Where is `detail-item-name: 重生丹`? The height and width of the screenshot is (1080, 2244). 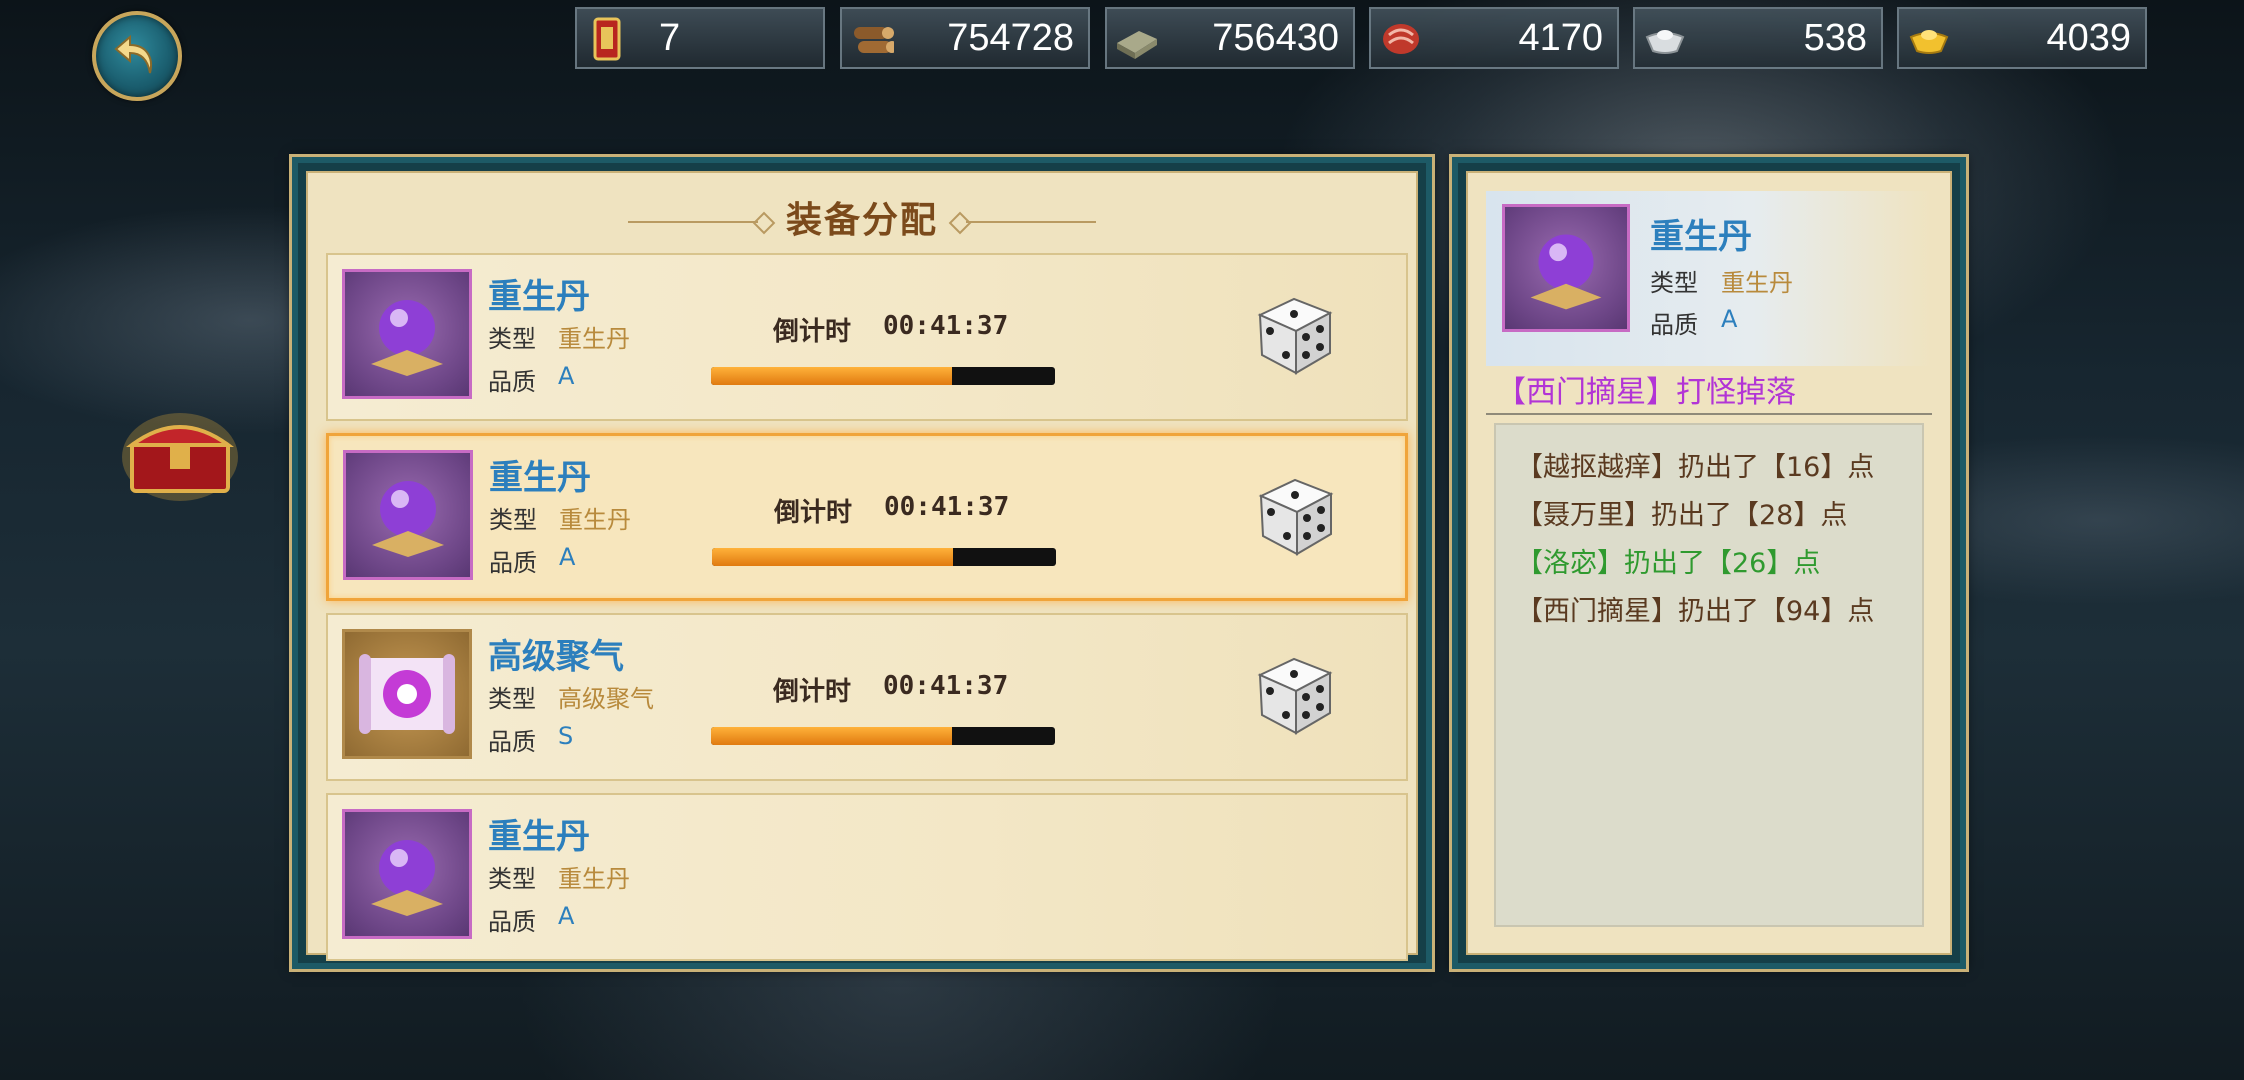
detail-item-name: 重生丹 is located at coordinates (1701, 237).